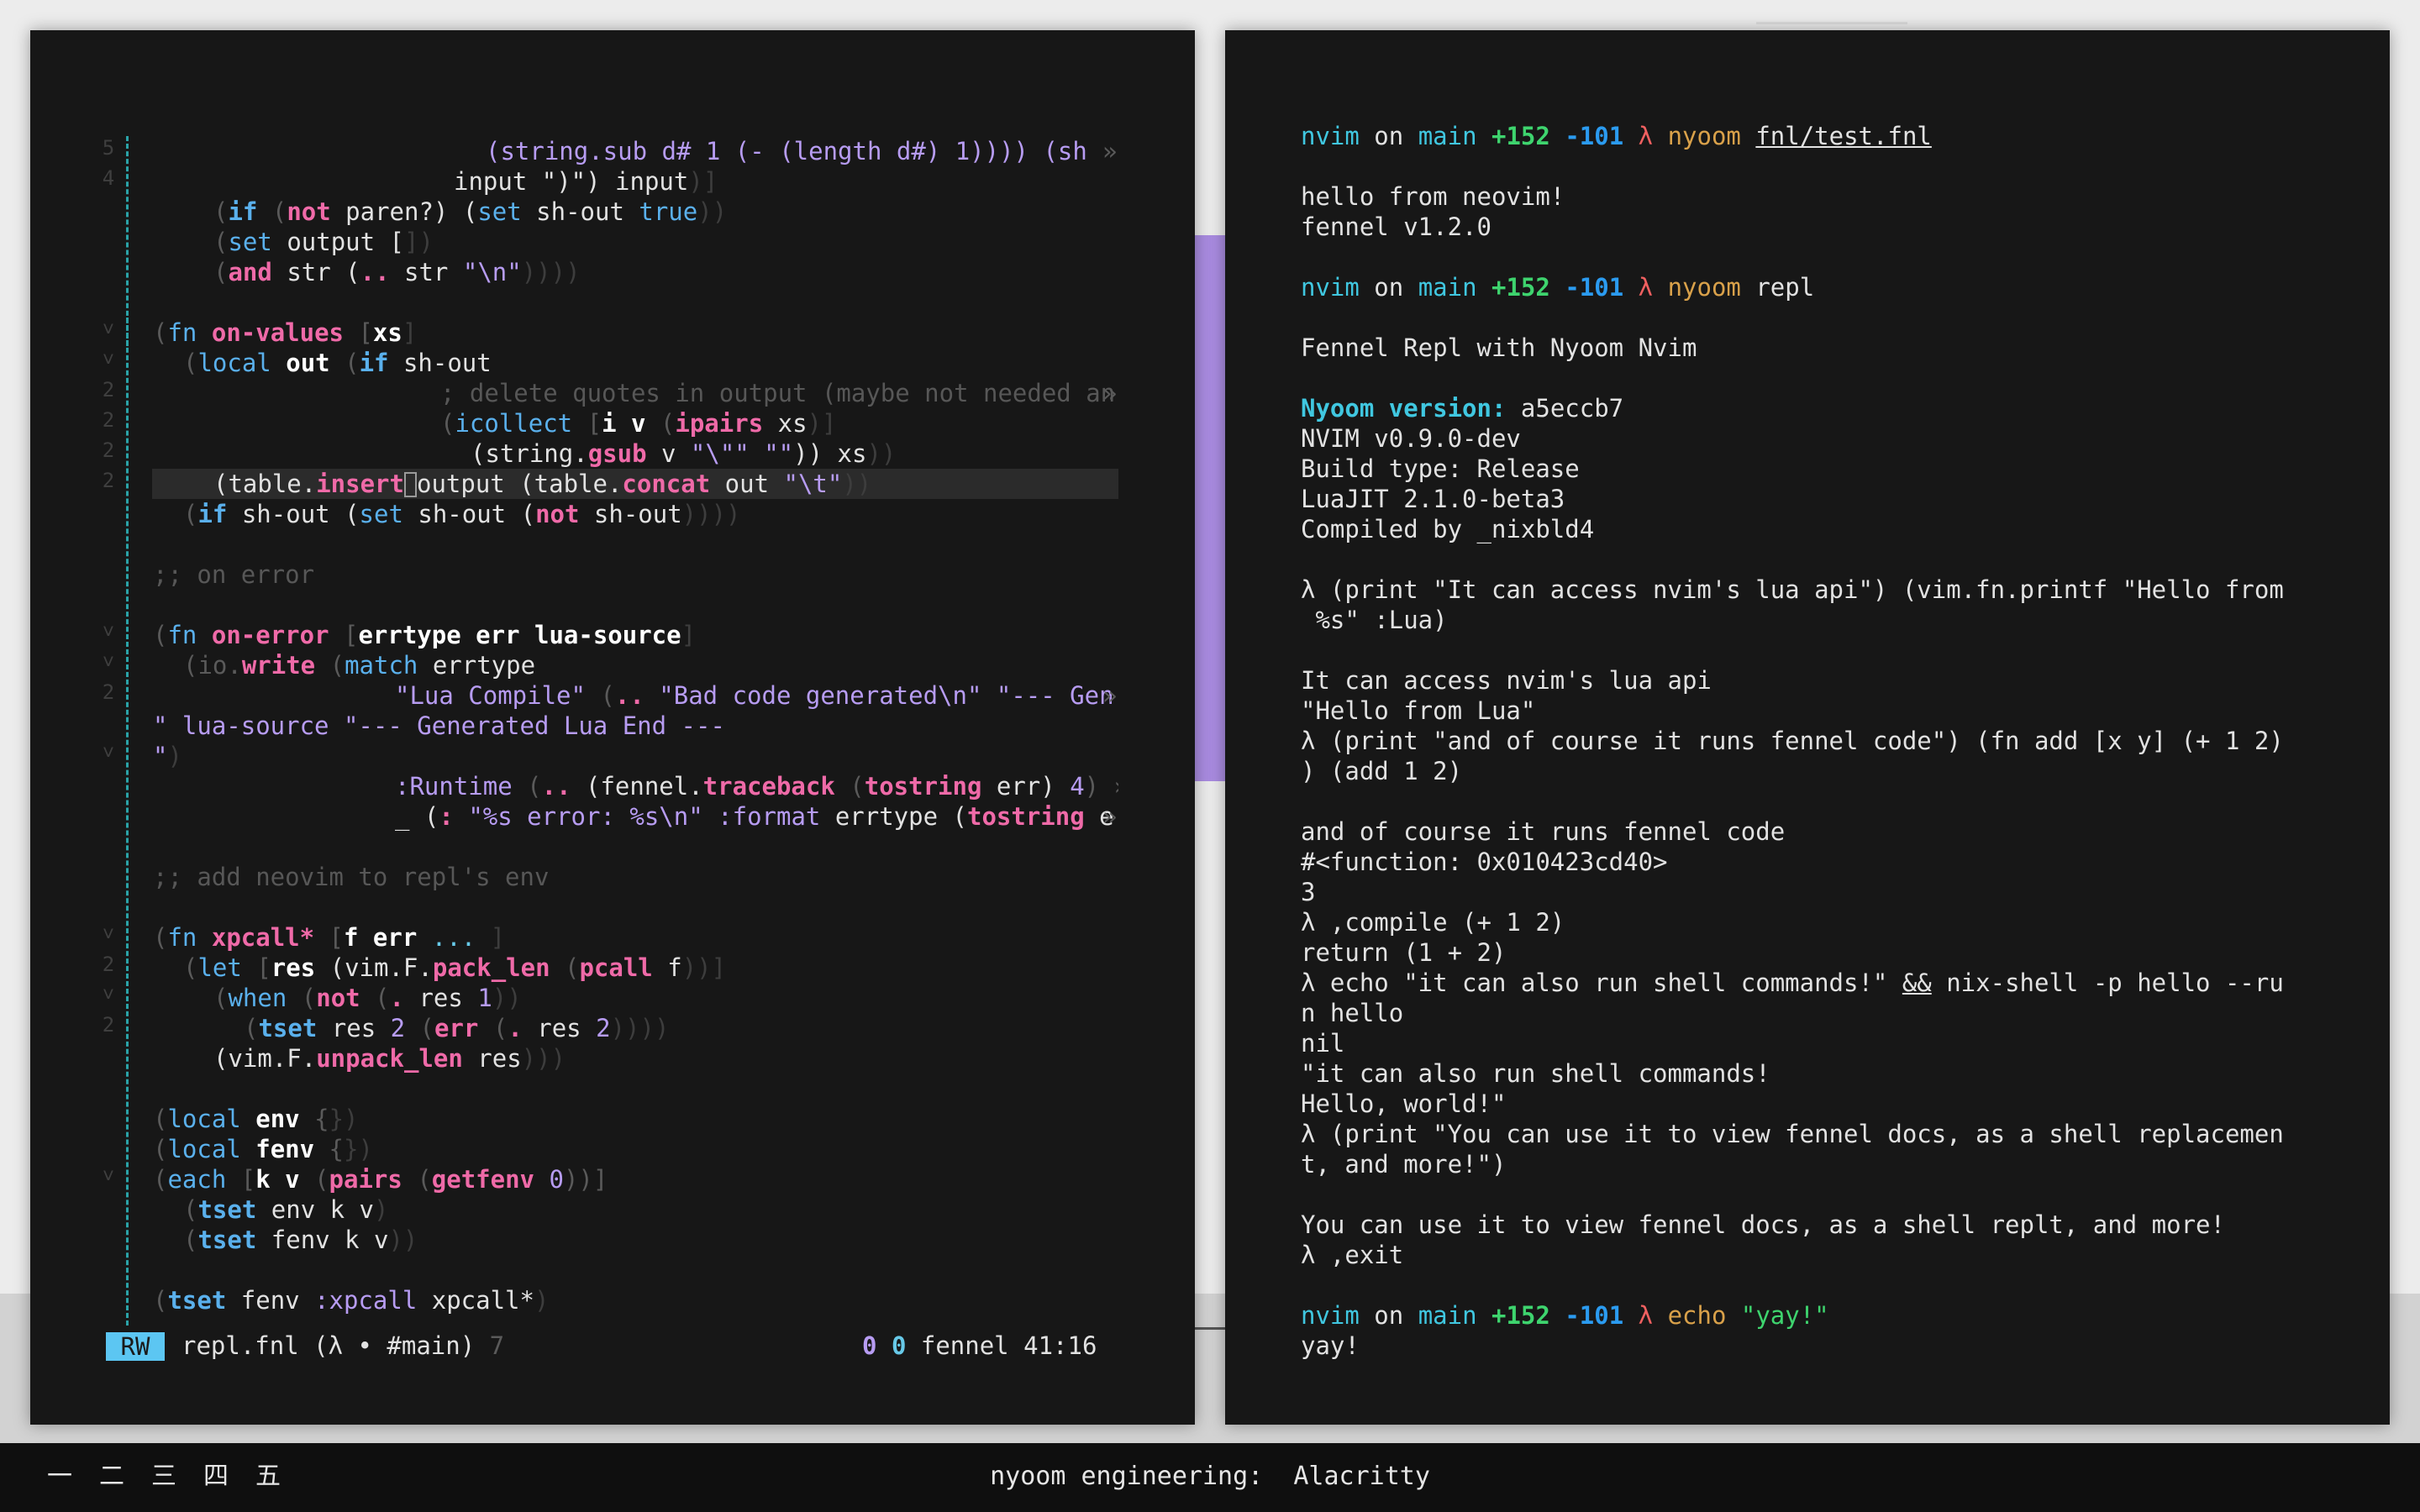 The height and width of the screenshot is (1512, 2420). What do you see at coordinates (574, 272) in the screenshot?
I see `code-line: (and str (.. str "\n"))))` at bounding box center [574, 272].